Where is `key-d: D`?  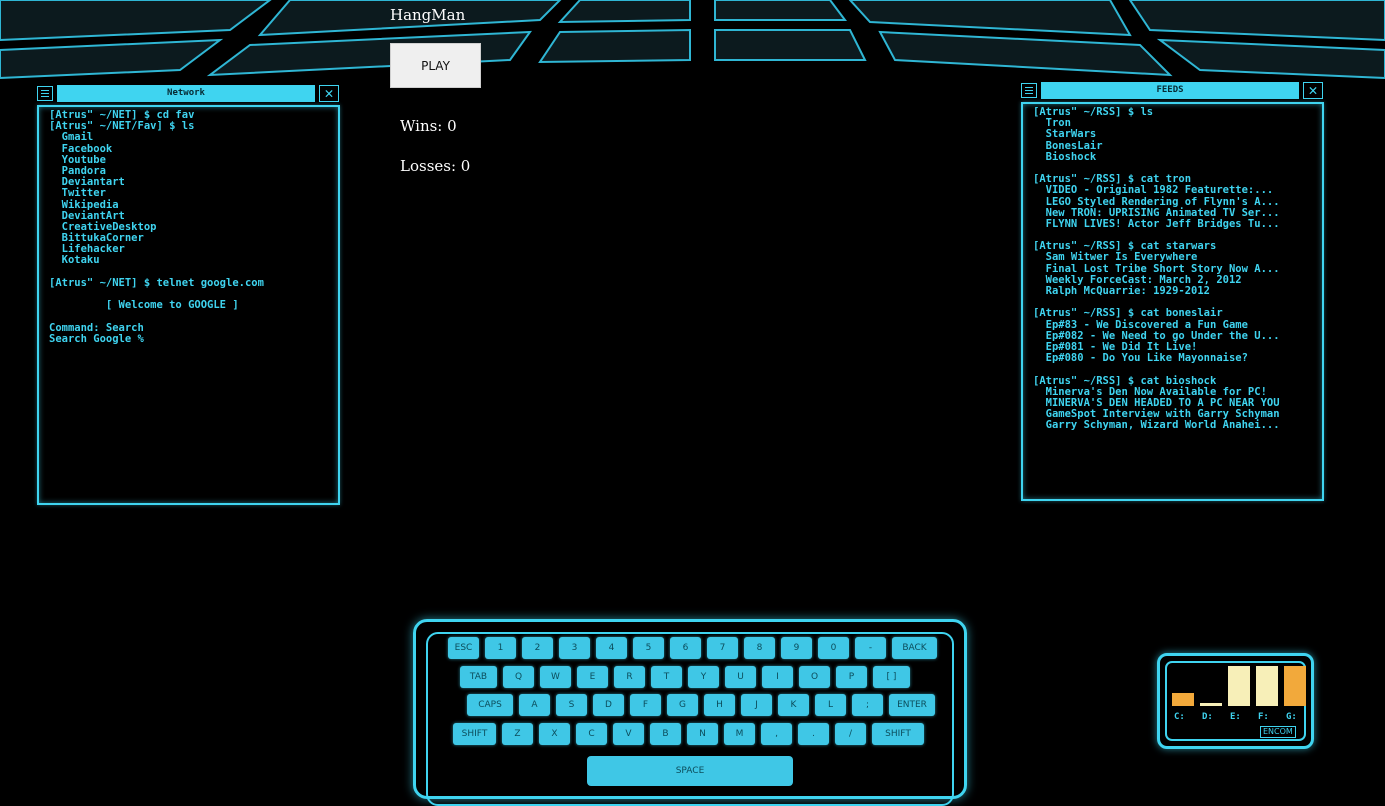 key-d: D is located at coordinates (608, 705).